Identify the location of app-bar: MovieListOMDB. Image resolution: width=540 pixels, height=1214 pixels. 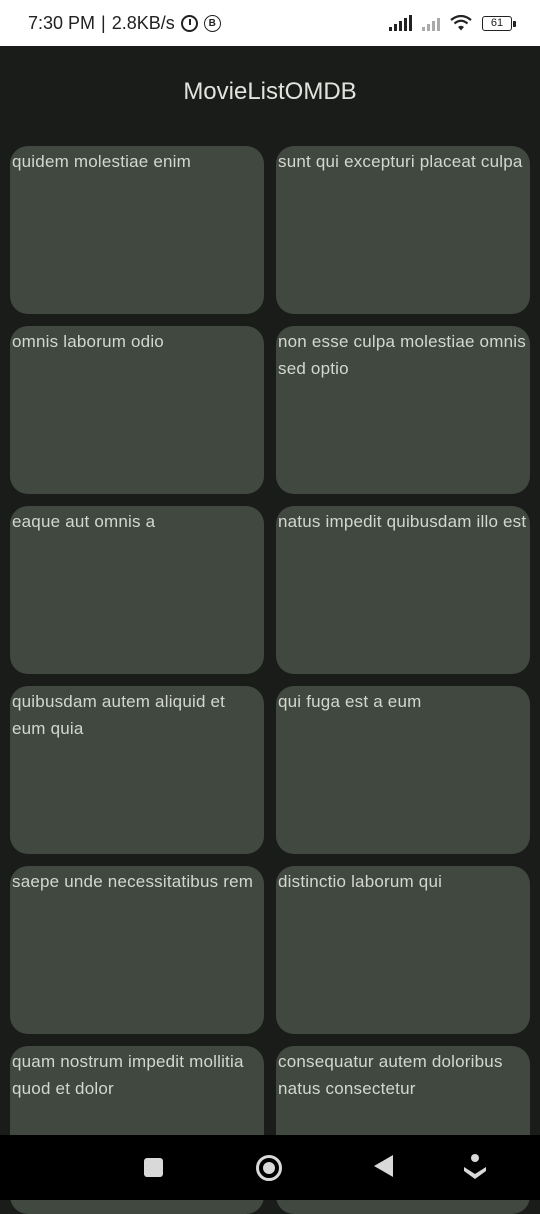
(270, 92).